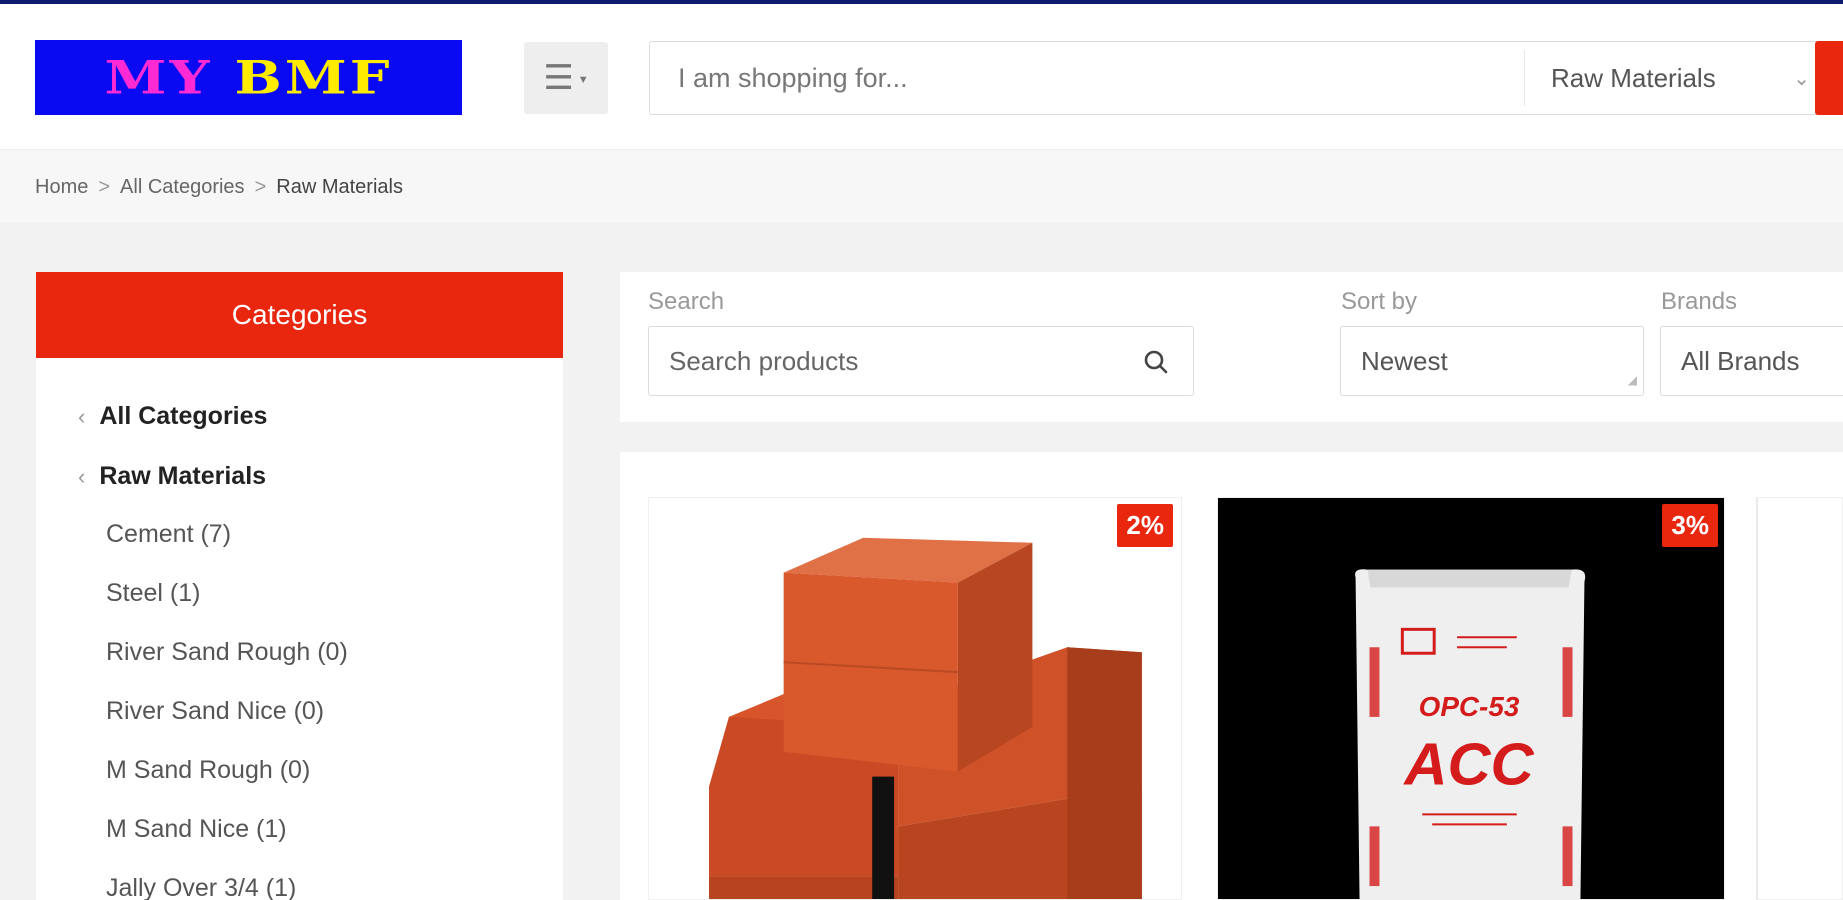  What do you see at coordinates (168, 534) in the screenshot?
I see `sidebar-item-cement: Cement (7)` at bounding box center [168, 534].